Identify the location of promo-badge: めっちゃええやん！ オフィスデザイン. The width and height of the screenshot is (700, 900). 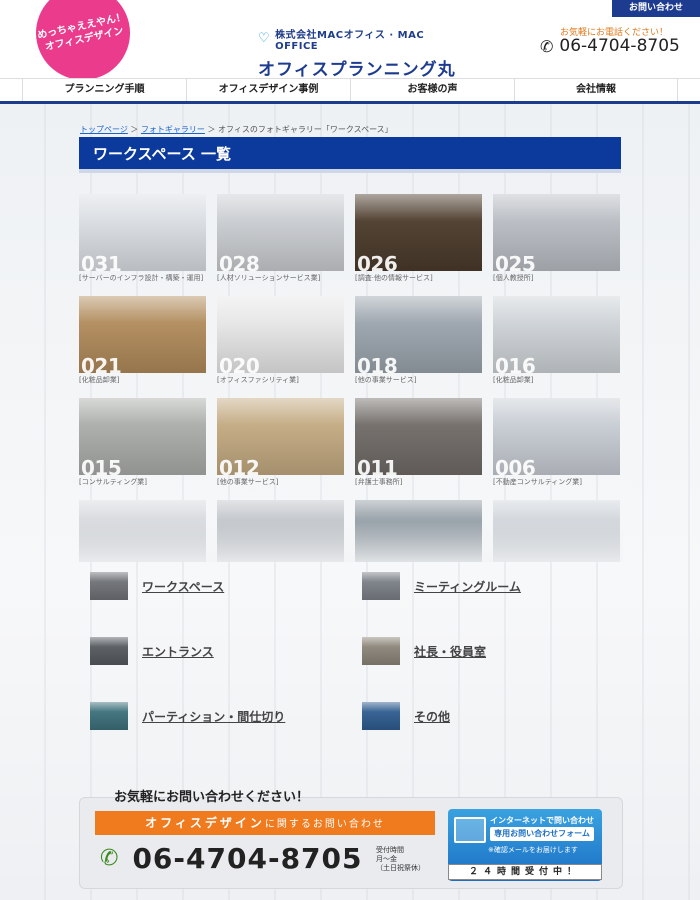
(83, 44).